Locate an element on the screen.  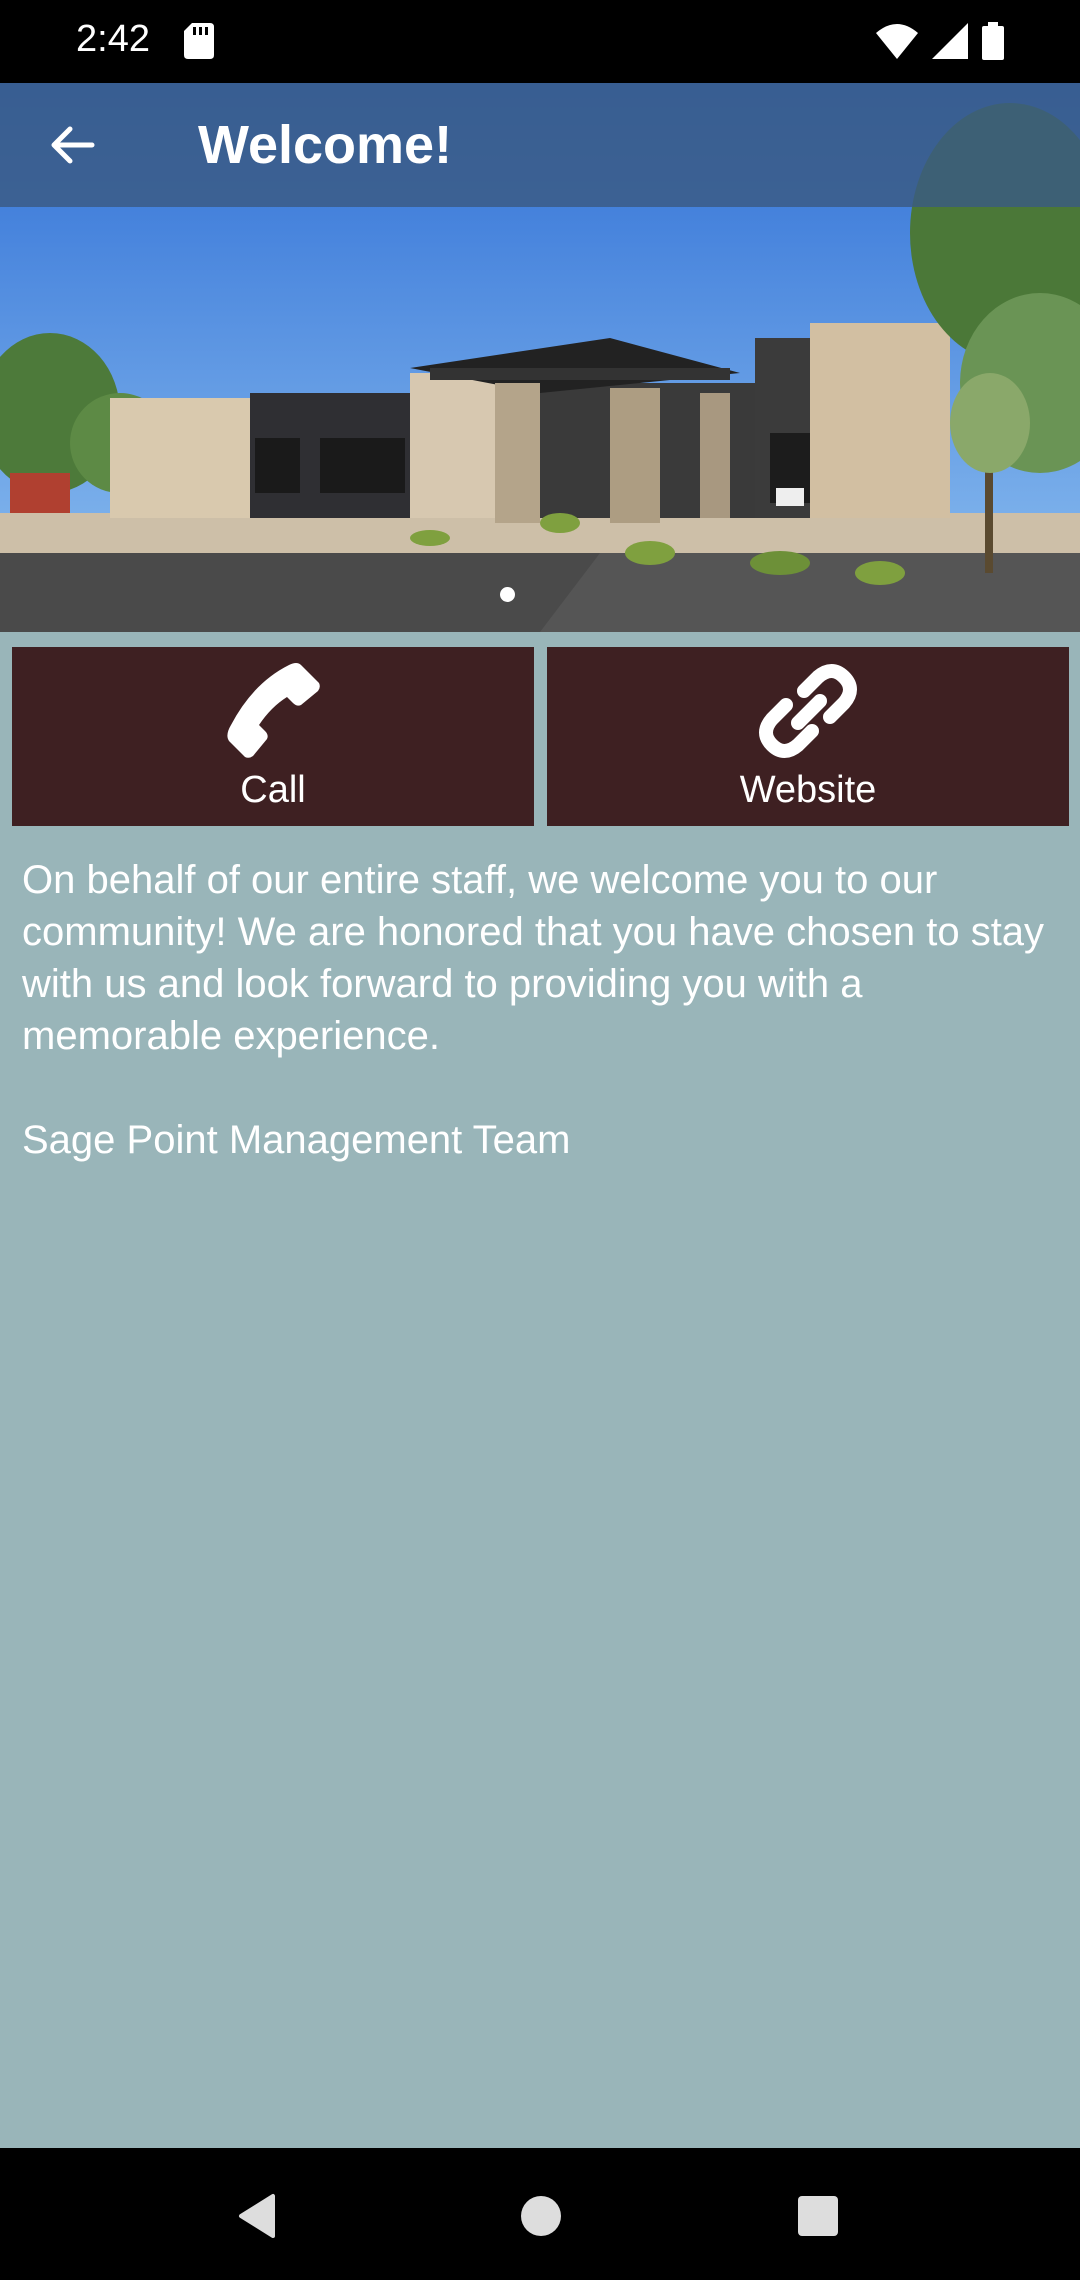
call-label: Call is located at coordinates (273, 790).